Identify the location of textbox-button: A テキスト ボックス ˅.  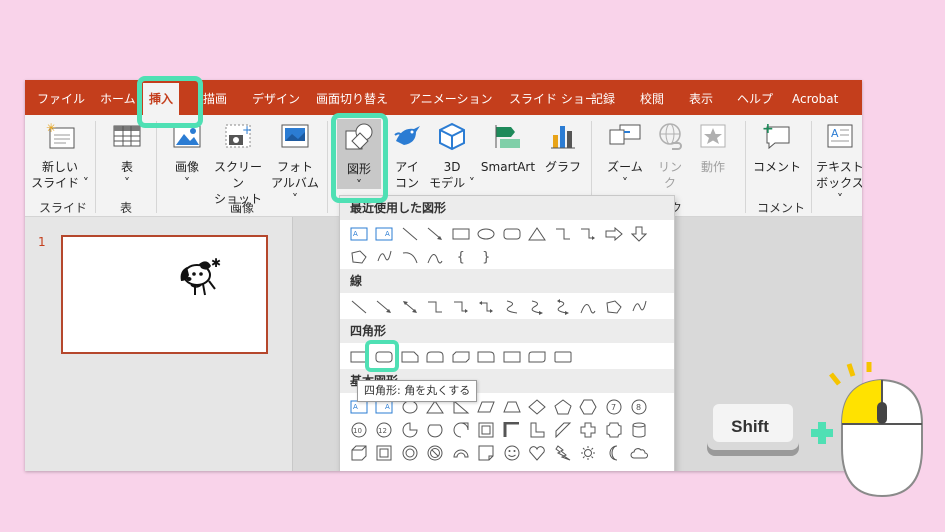
(838, 164).